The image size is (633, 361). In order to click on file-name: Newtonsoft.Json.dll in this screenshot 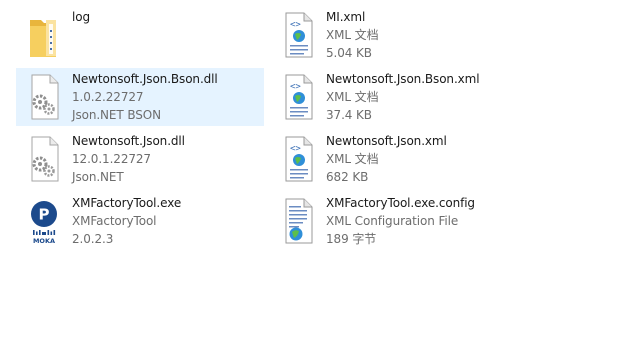, I will do `click(128, 141)`.